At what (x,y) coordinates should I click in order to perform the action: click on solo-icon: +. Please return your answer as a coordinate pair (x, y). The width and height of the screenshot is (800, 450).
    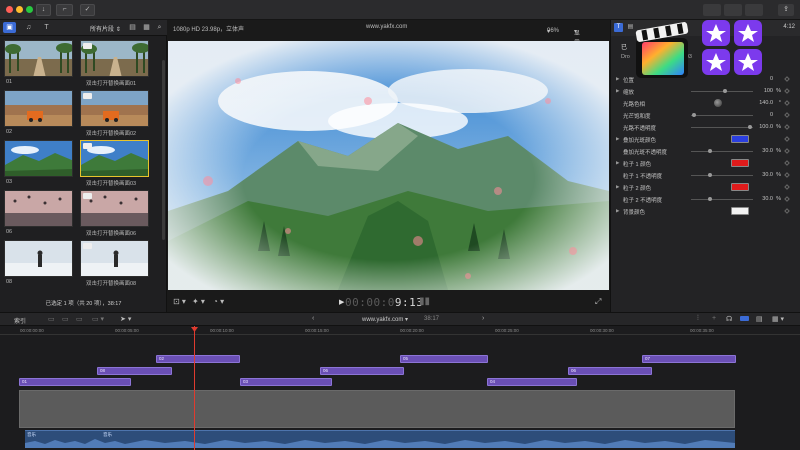
    Looking at the image, I should click on (714, 318).